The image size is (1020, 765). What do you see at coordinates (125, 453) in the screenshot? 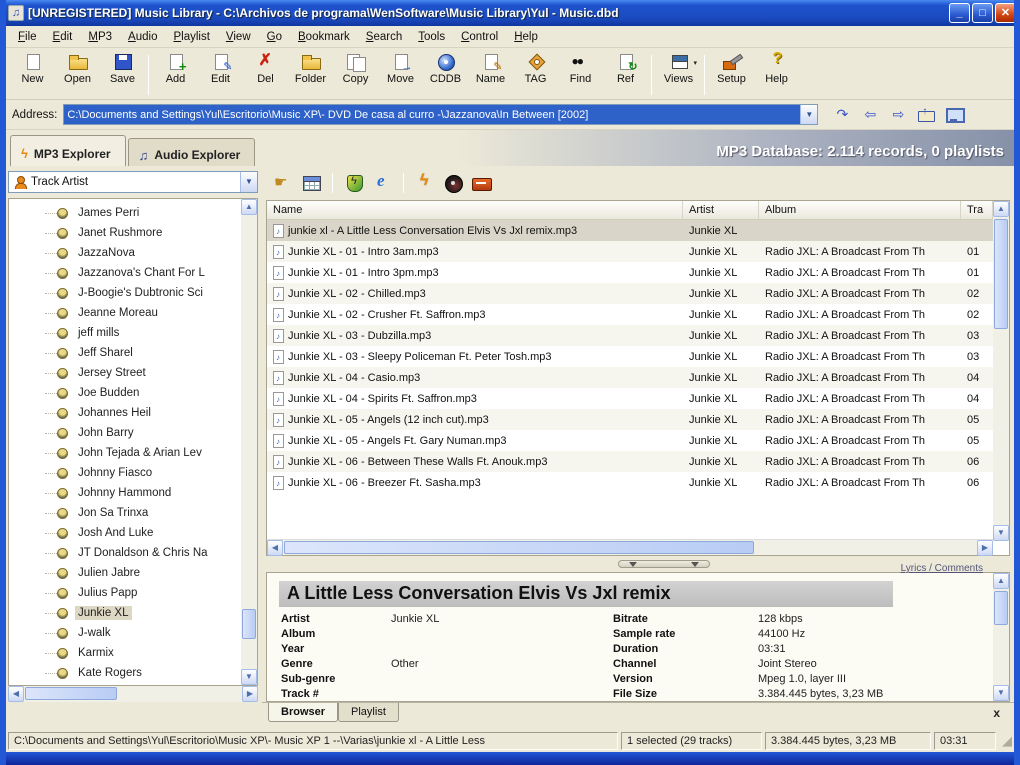
I see `tree-item-john-tejada-arian-lev: John Tejada & Arian Lev` at bounding box center [125, 453].